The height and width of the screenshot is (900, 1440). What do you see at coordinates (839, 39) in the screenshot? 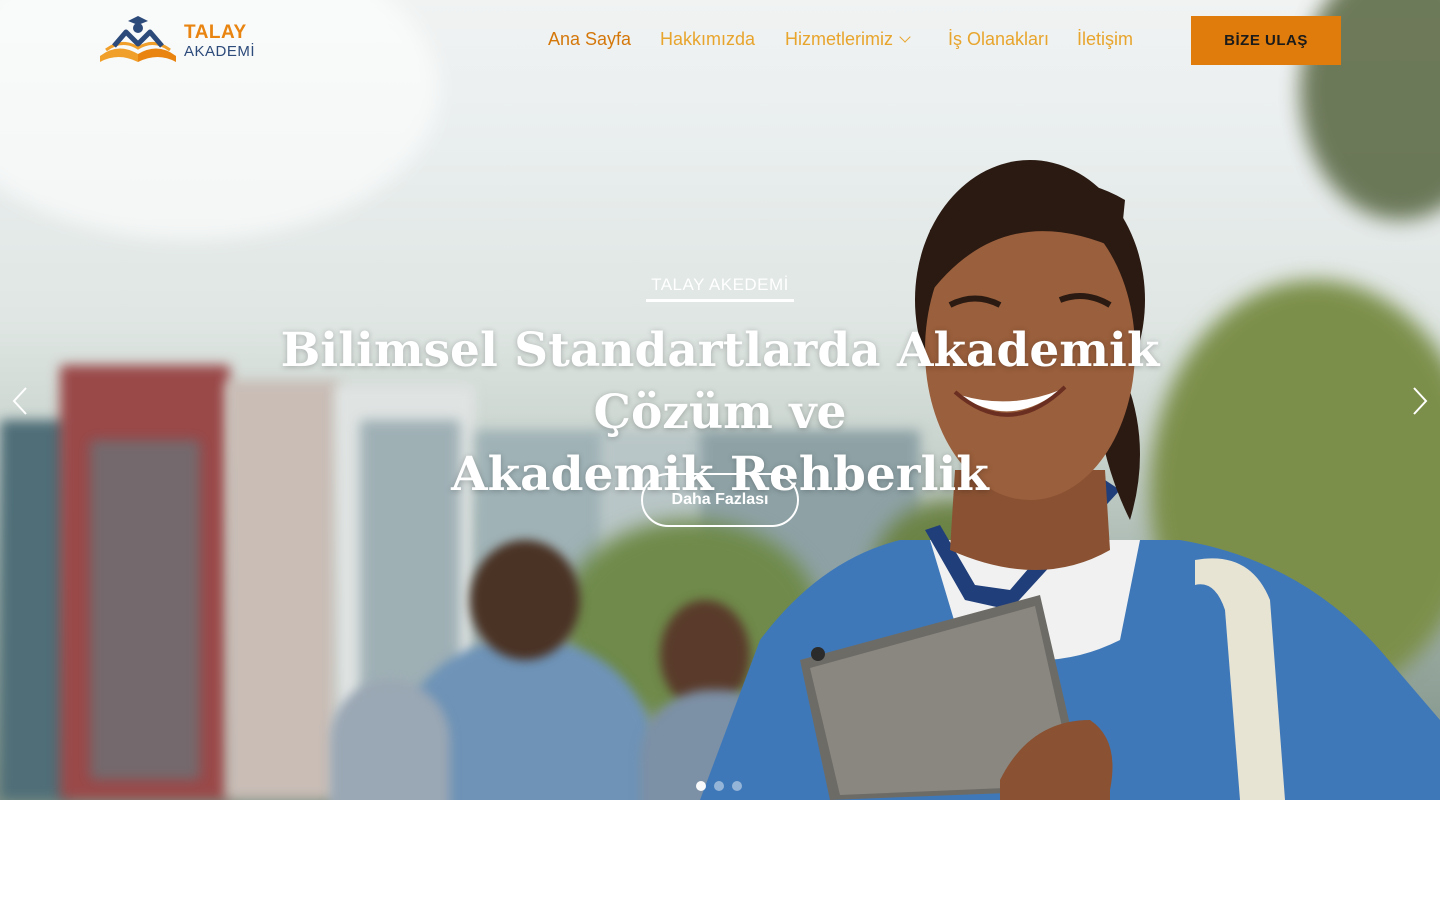
I see `nav-services-label: Hizmetlerimiz` at bounding box center [839, 39].